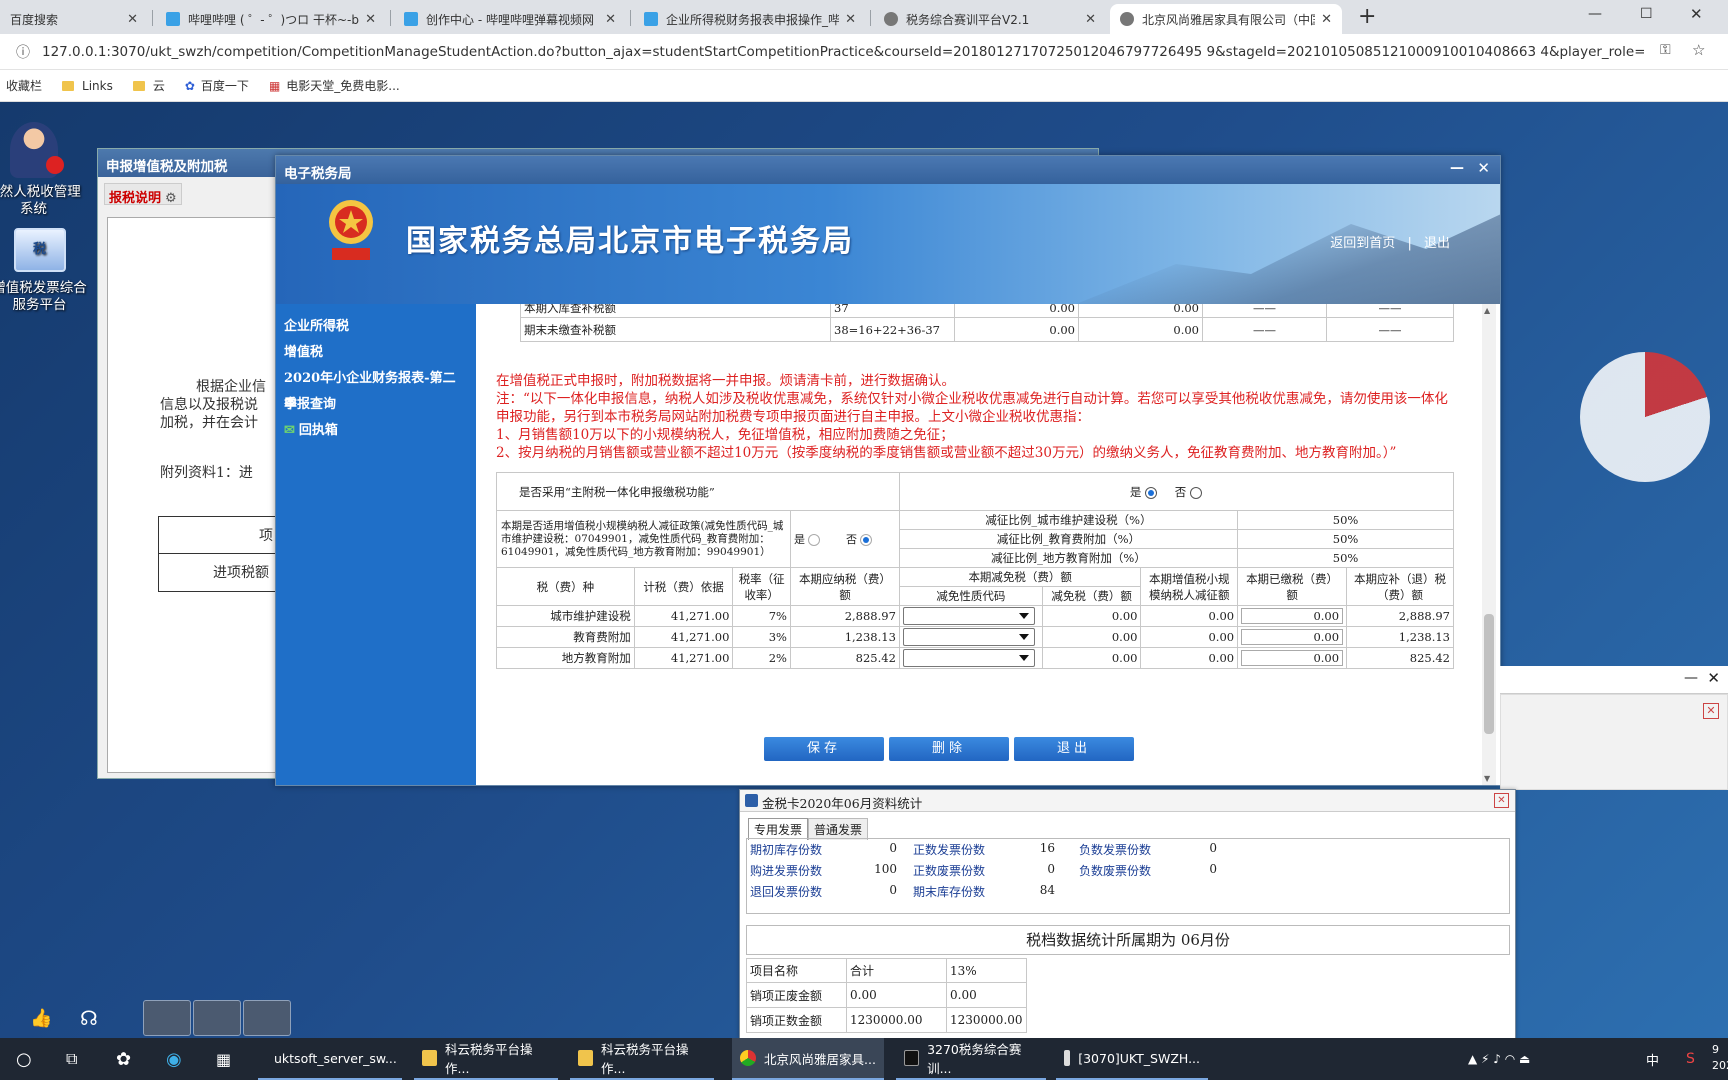 The width and height of the screenshot is (1728, 1080). Describe the element at coordinates (41, 1018) in the screenshot. I see `thumbs-up-icon: 👍` at that location.